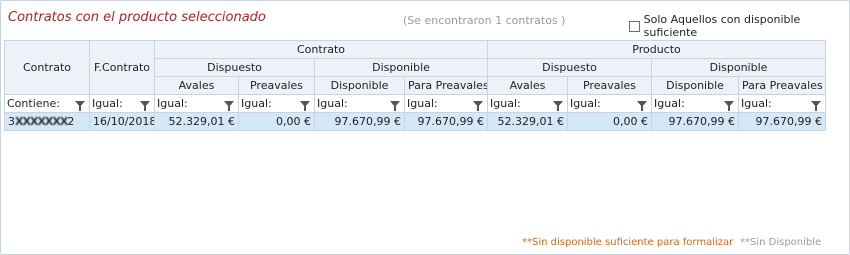  I want to click on cell-contrato-disponible: 97.670,99 €, so click(359, 121).